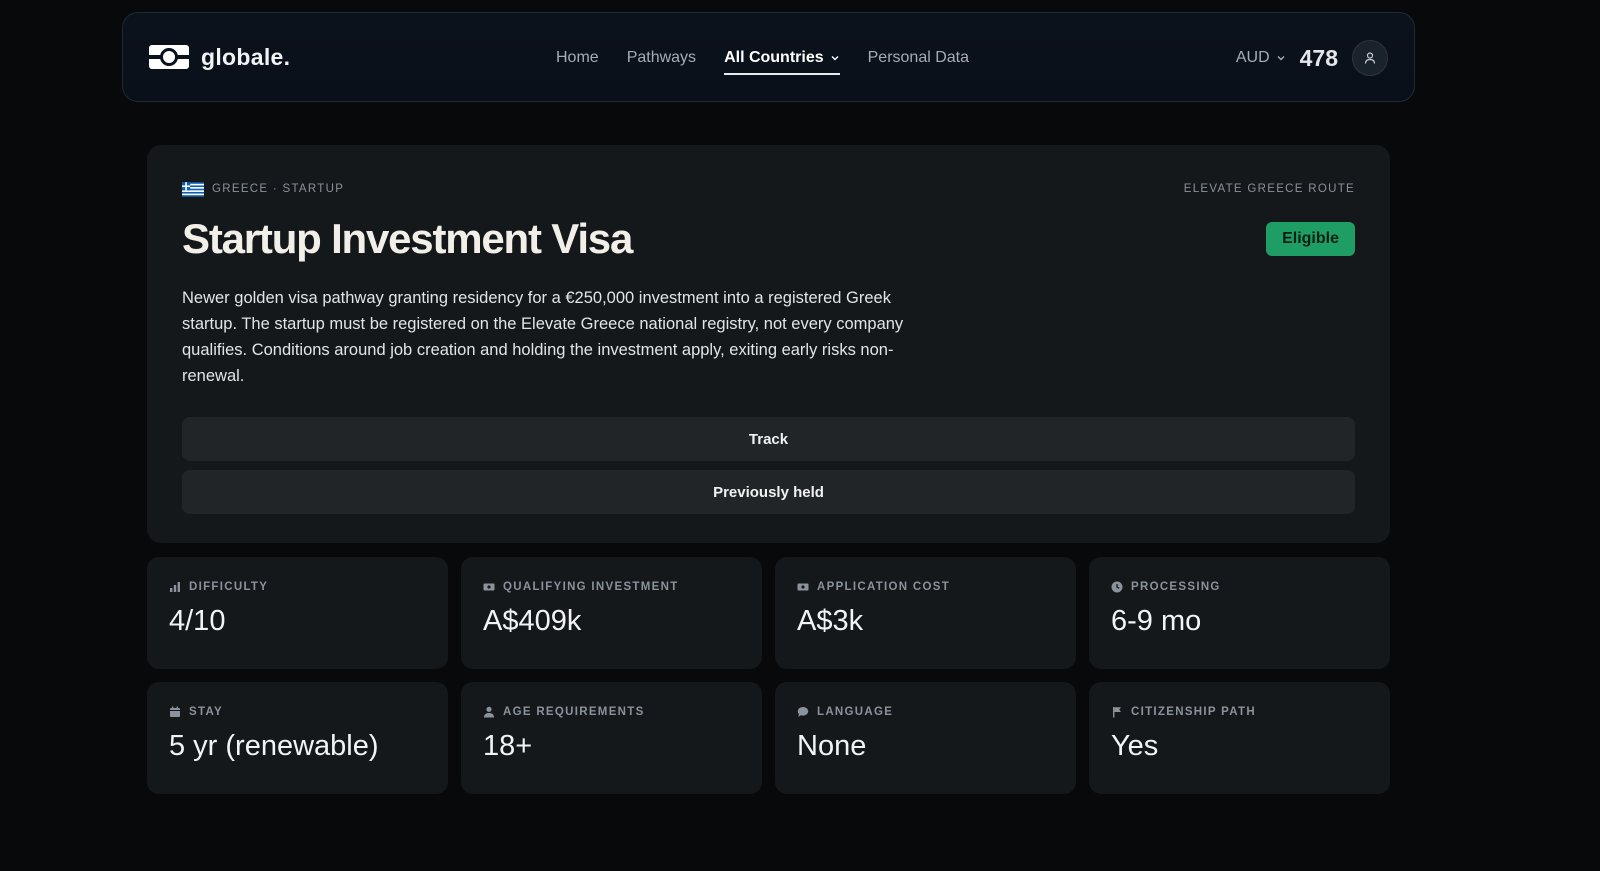  What do you see at coordinates (229, 587) in the screenshot?
I see `stat-label: DIFFICULTY` at bounding box center [229, 587].